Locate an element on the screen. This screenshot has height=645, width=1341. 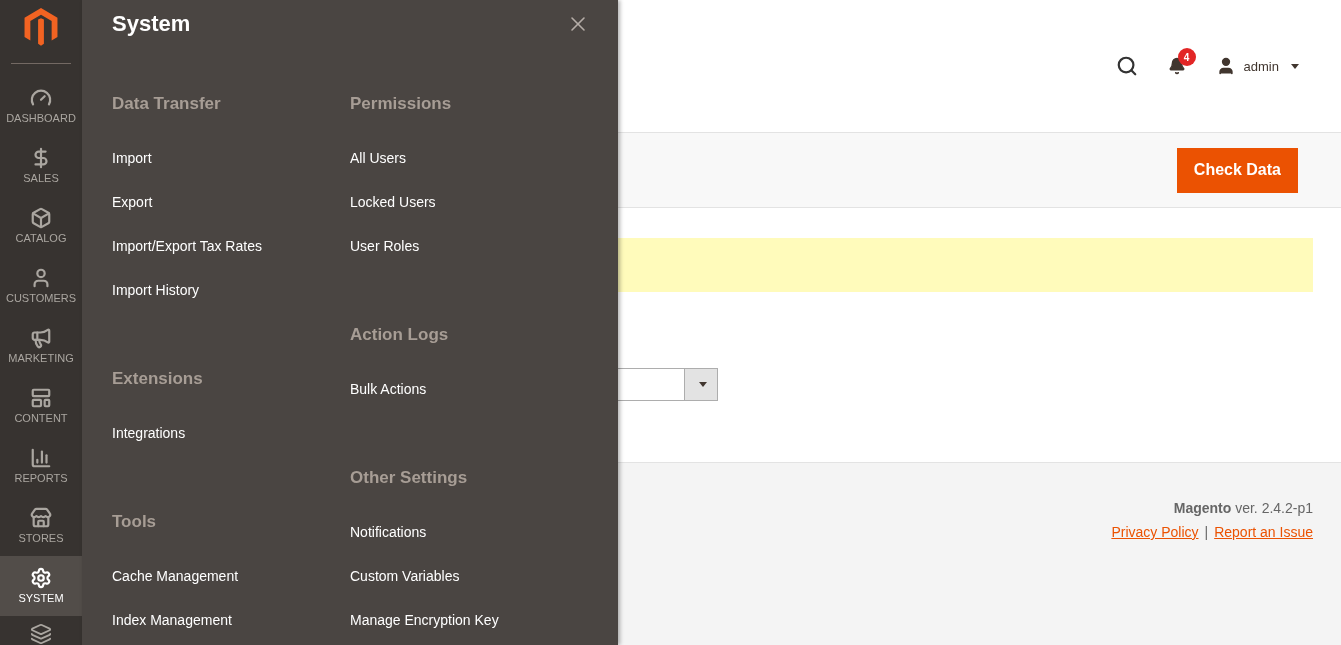
menu-link: Import is located at coordinates (132, 158).